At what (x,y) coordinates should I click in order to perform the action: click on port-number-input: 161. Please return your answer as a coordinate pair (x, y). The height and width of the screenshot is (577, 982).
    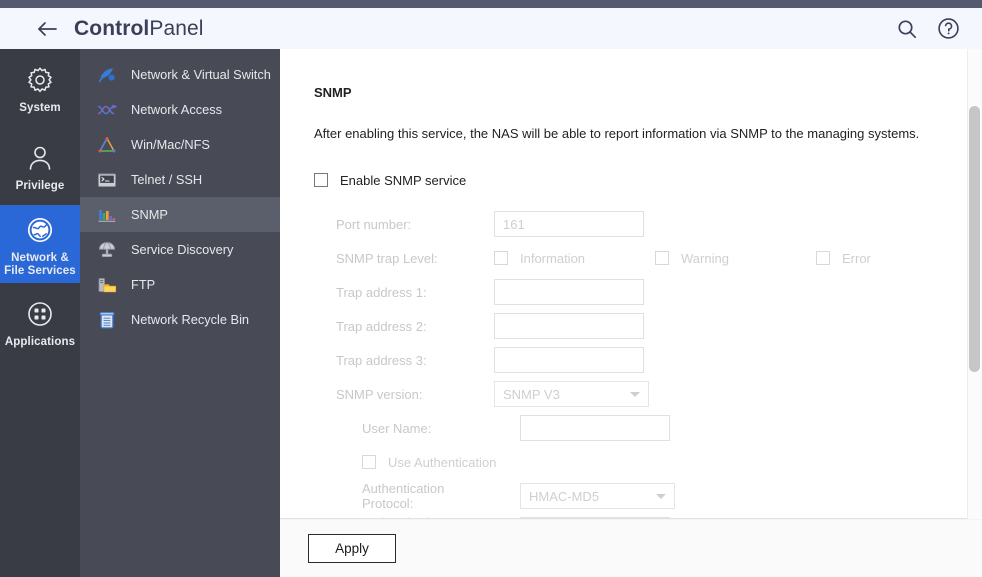
    Looking at the image, I should click on (569, 224).